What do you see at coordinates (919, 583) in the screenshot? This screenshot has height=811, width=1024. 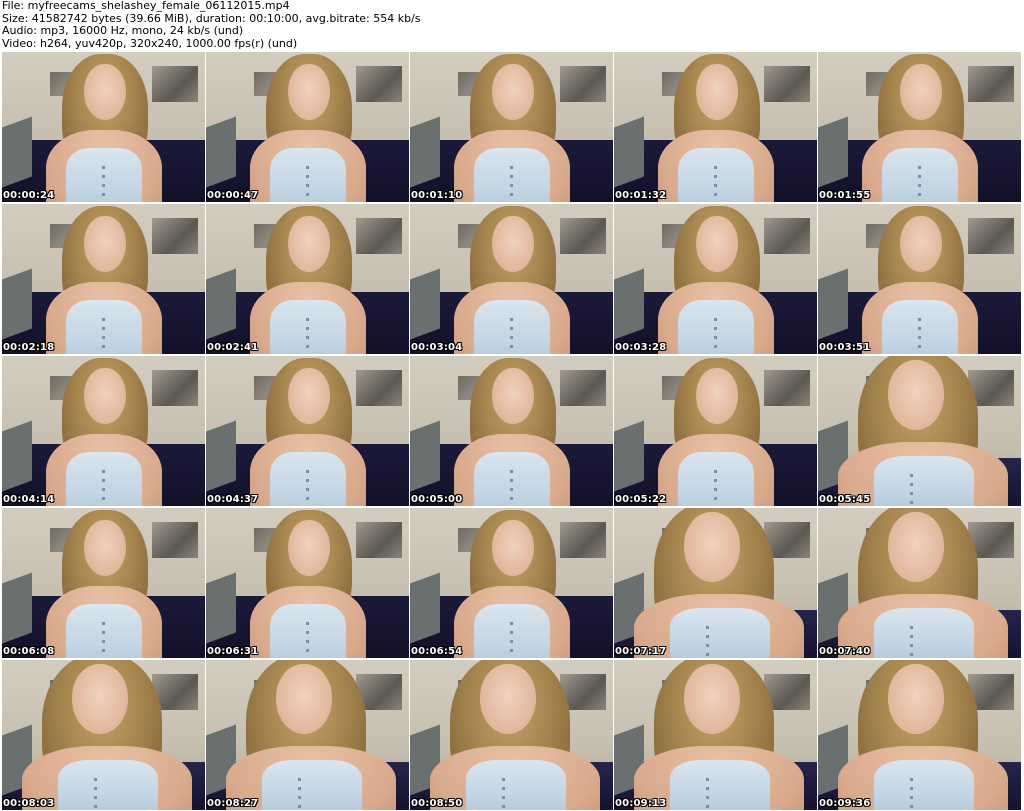 I see `thumbnail: 00:07:40` at bounding box center [919, 583].